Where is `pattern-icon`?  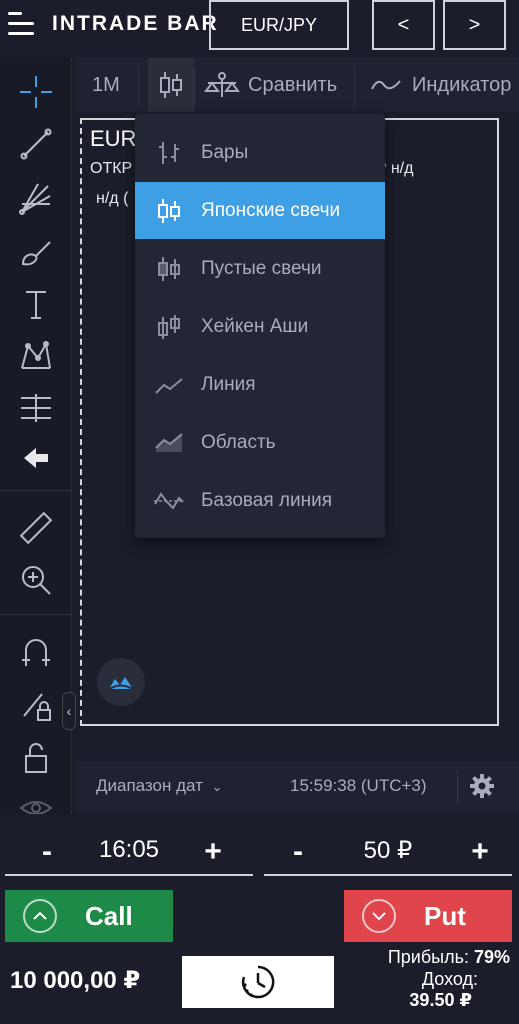
pattern-icon is located at coordinates (36, 356).